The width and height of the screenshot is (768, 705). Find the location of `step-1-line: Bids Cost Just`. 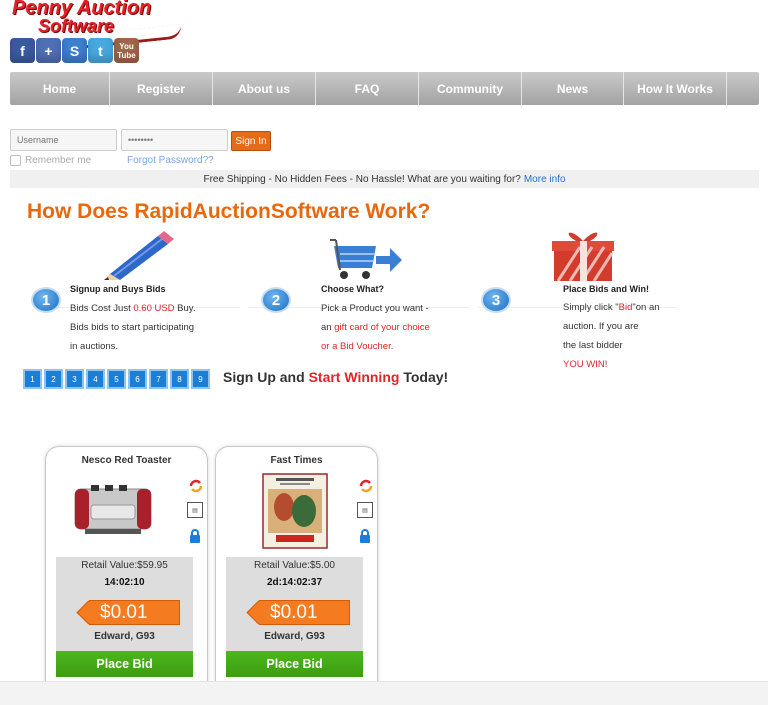

step-1-line: Bids Cost Just is located at coordinates (102, 308).